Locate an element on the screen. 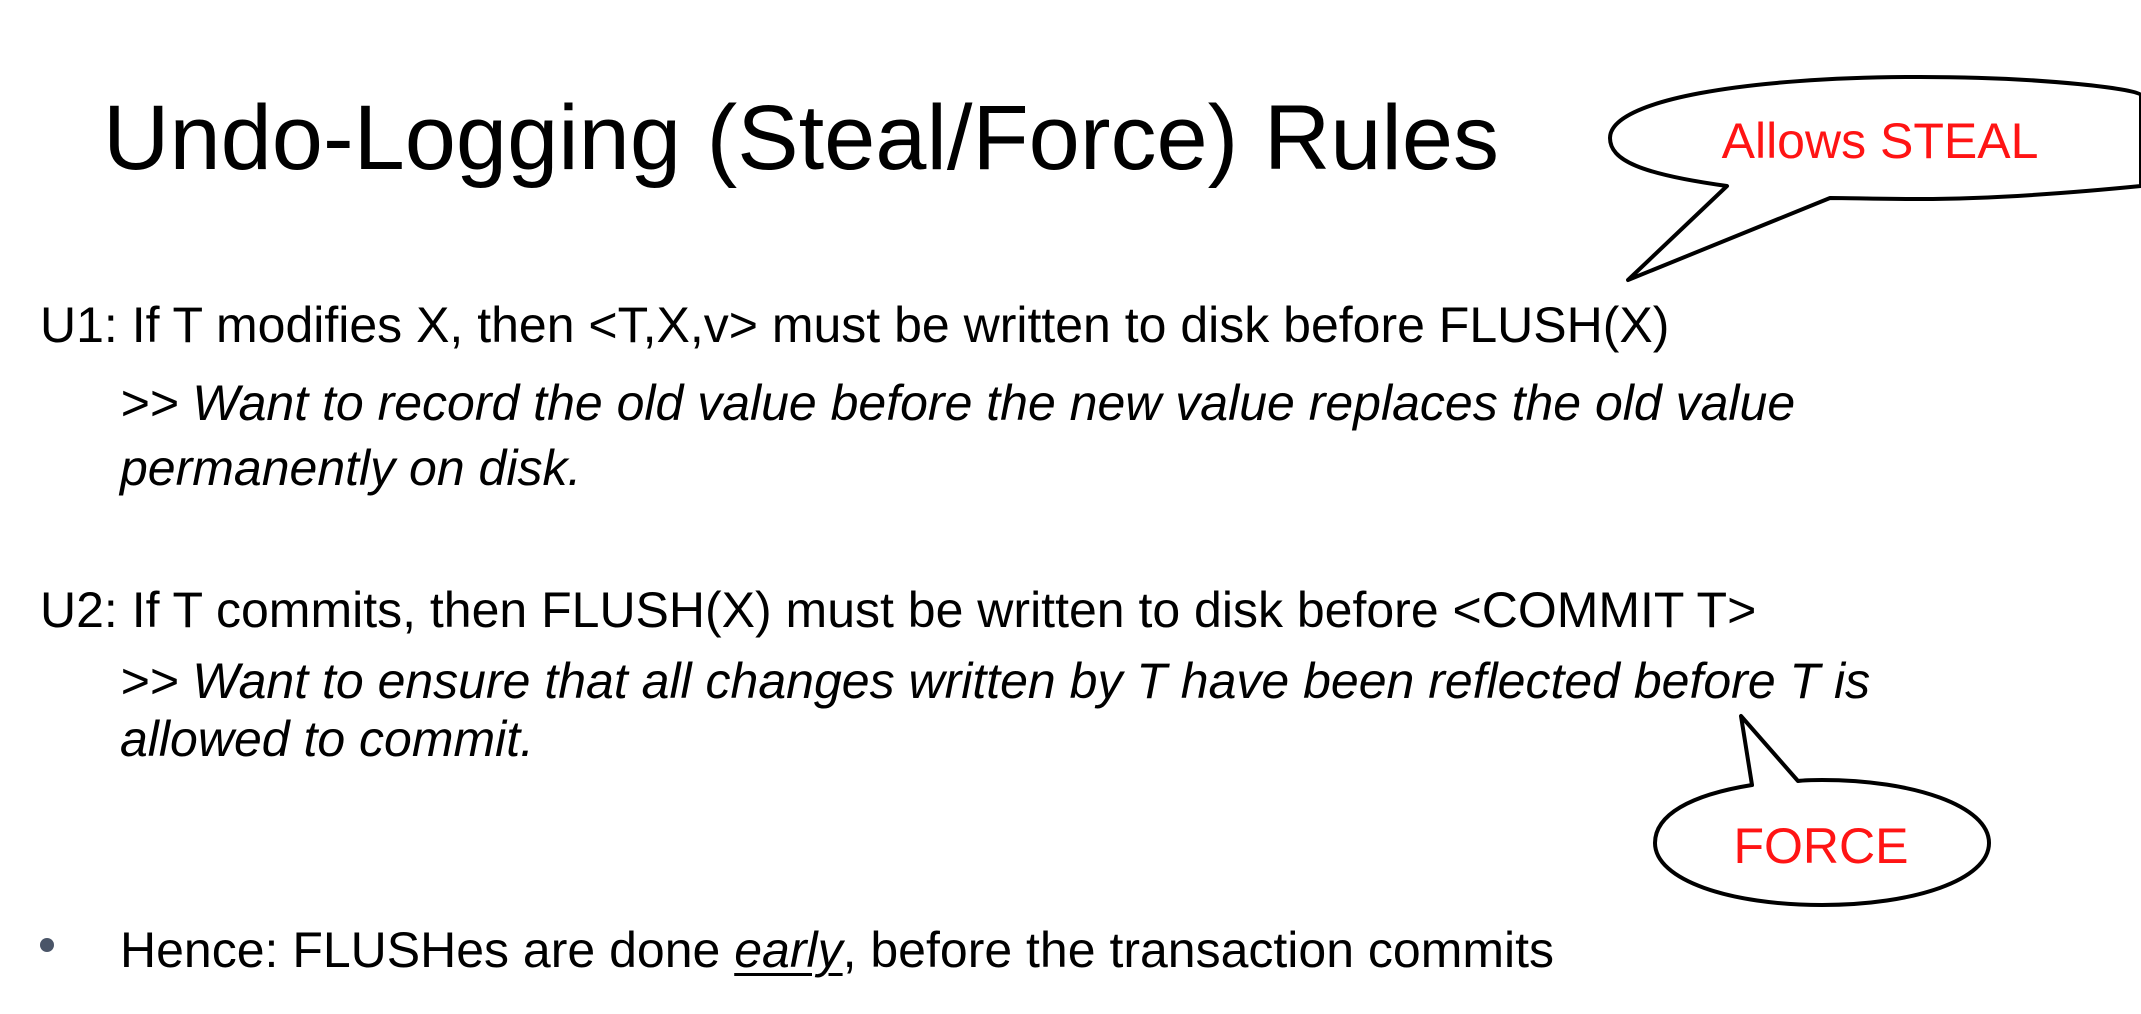 This screenshot has height=1014, width=2141. steal-speech-bubble-icon is located at coordinates (1874, 178).